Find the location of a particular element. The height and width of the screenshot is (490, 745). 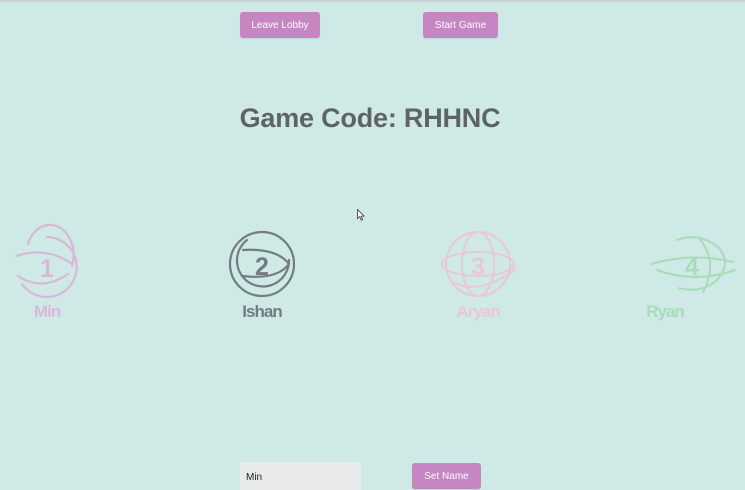

leave-lobby-button: Leave Lobby is located at coordinates (280, 25).